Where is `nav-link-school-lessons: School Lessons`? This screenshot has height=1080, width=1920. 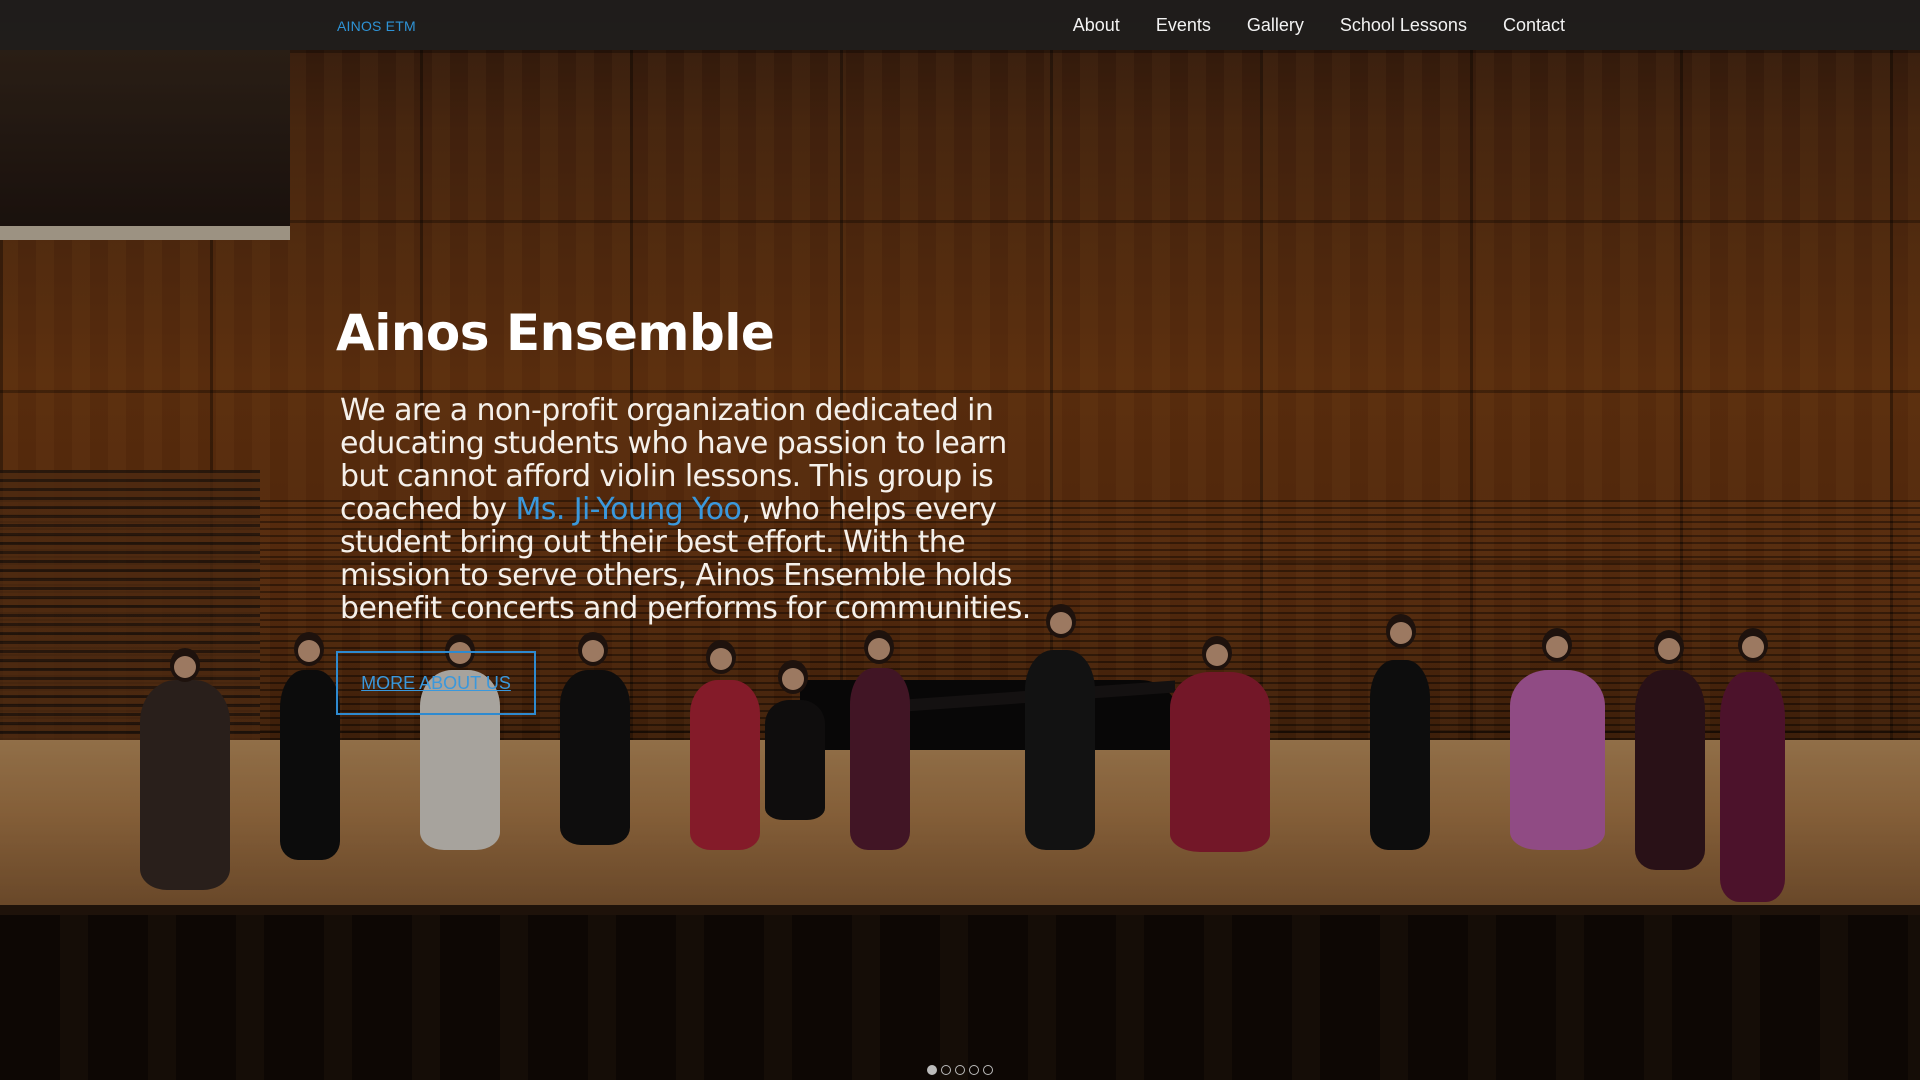
nav-link-school-lessons: School Lessons is located at coordinates (1403, 25).